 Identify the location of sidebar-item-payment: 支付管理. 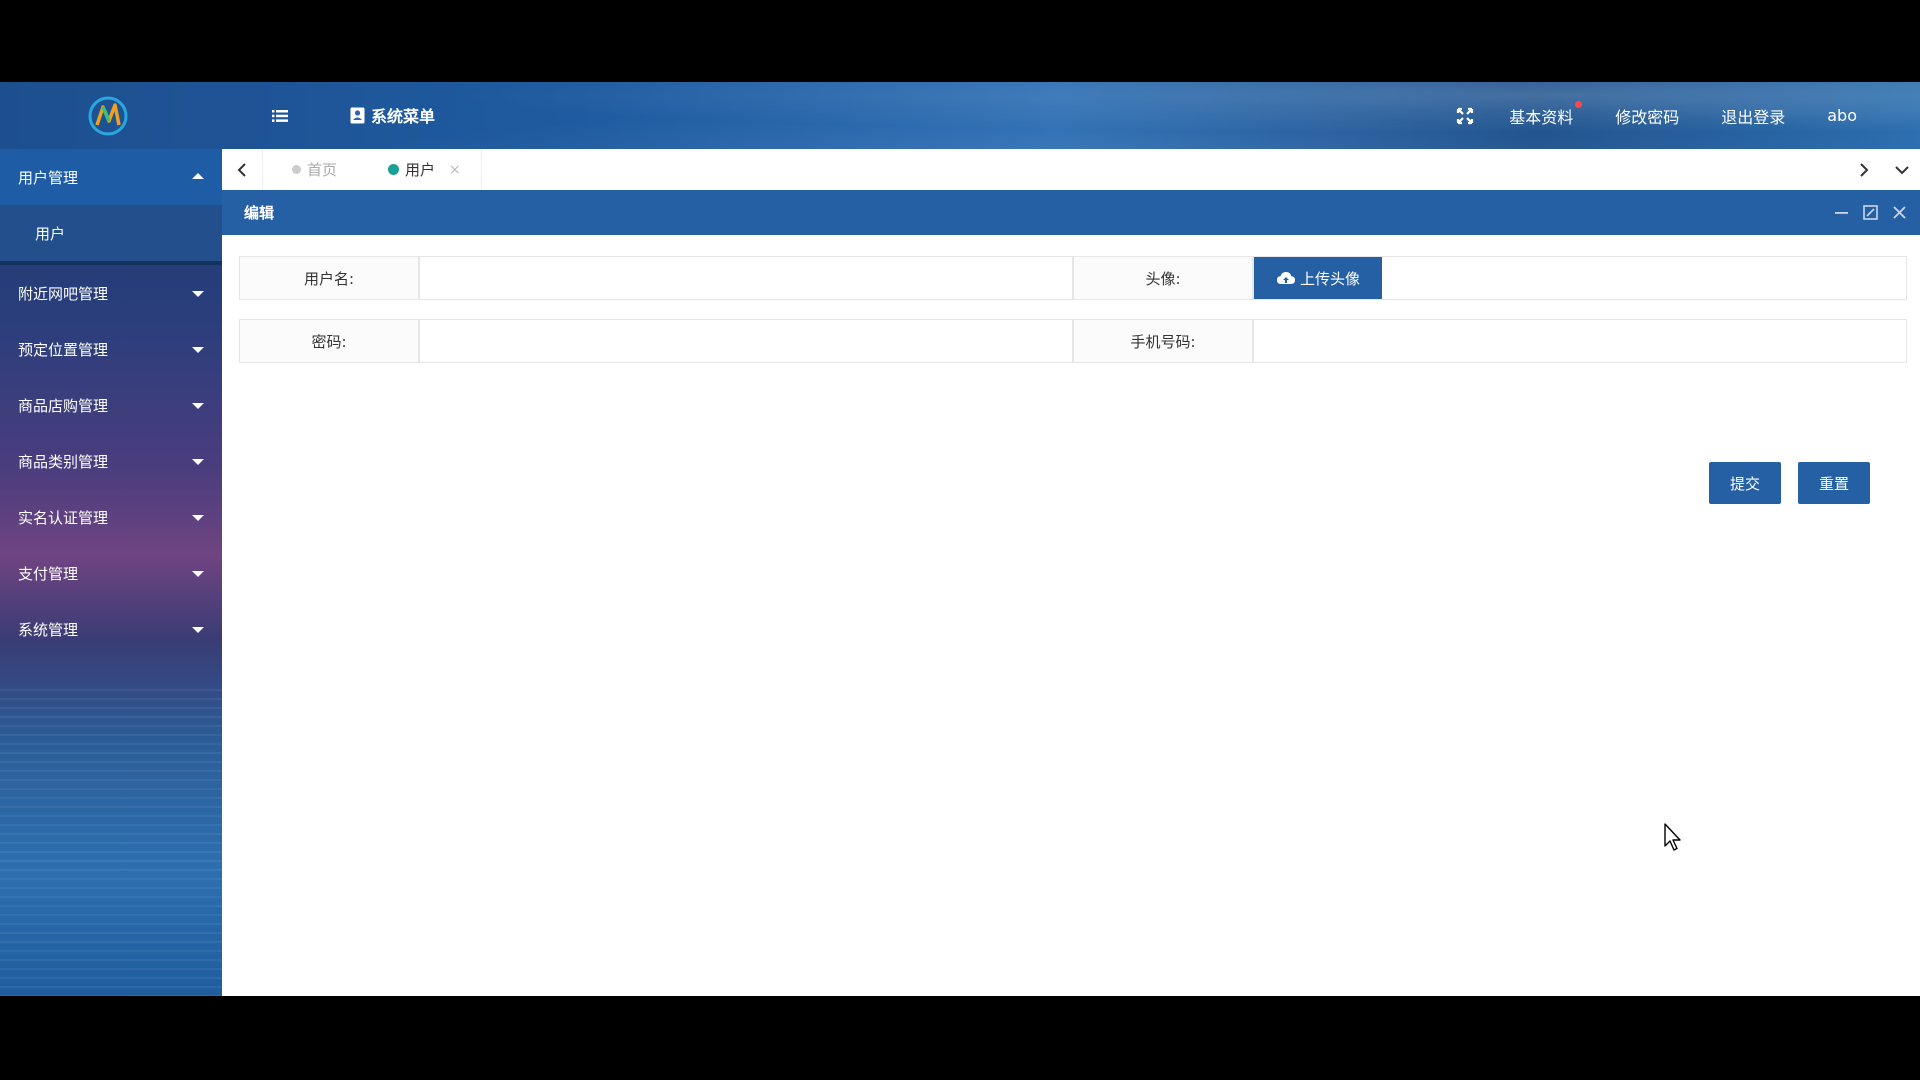
(111, 573).